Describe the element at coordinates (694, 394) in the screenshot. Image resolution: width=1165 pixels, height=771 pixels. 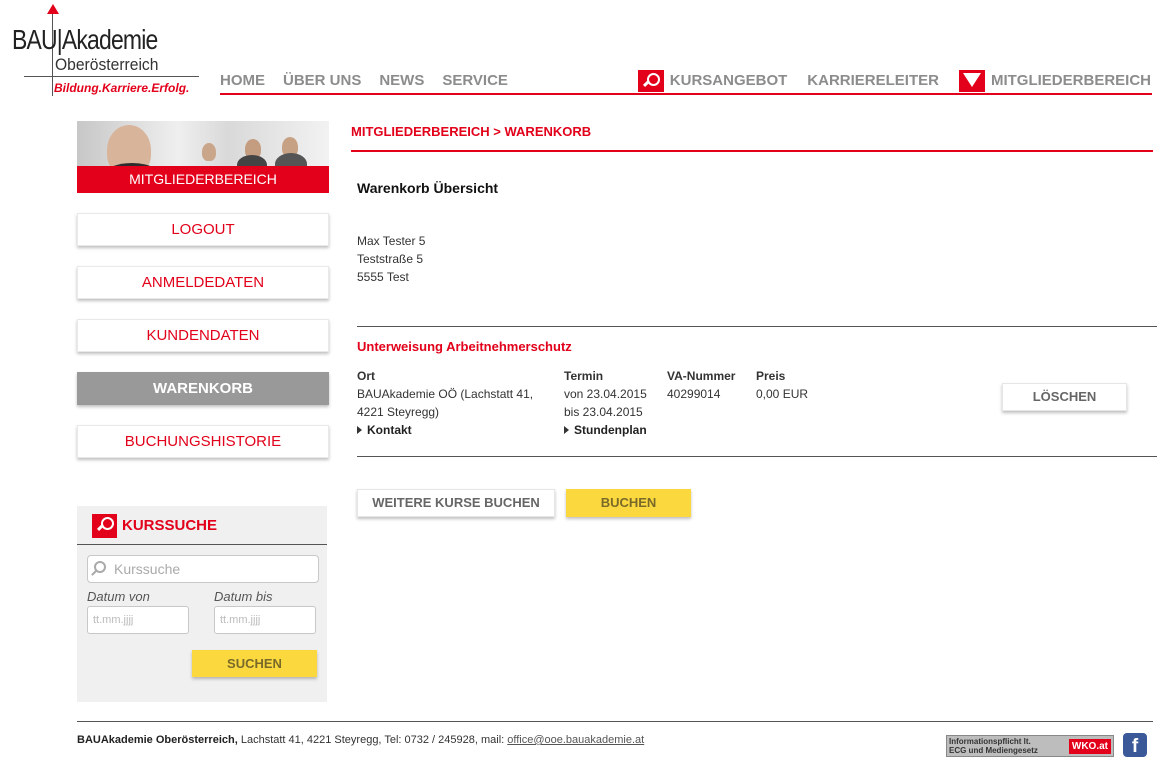
I see `va-value: 40299014` at that location.